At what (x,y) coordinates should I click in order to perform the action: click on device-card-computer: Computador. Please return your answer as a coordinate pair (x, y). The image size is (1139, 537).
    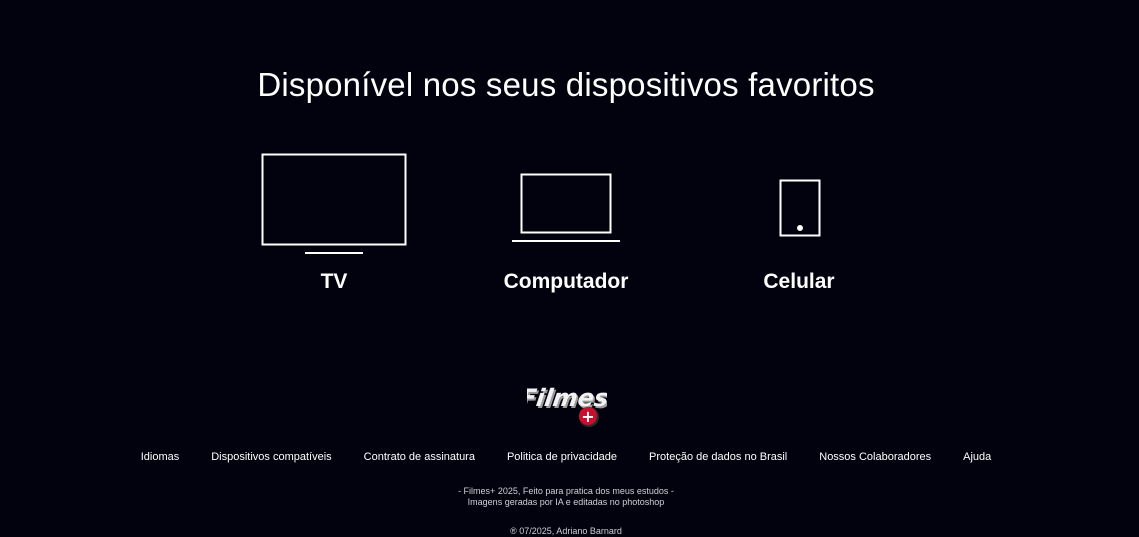
    Looking at the image, I should click on (566, 225).